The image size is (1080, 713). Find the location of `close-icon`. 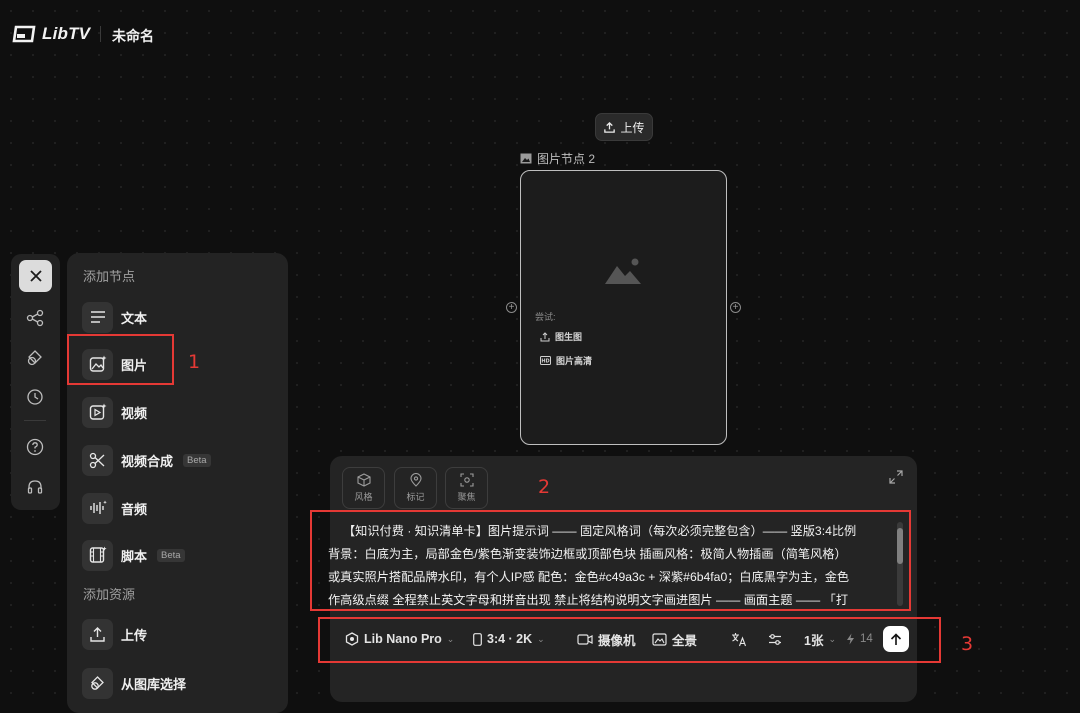

close-icon is located at coordinates (35, 276).